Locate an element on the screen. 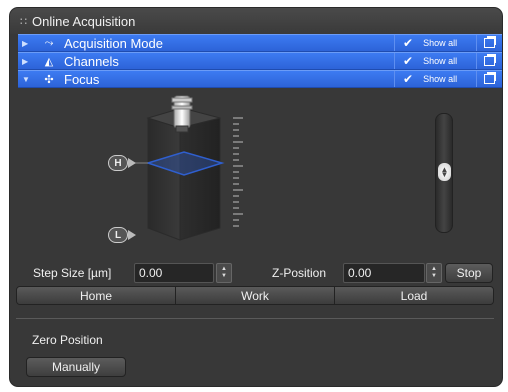 Image resolution: width=508 pixels, height=392 pixels. step-size-spinner: ▲ ▼ is located at coordinates (224, 273).